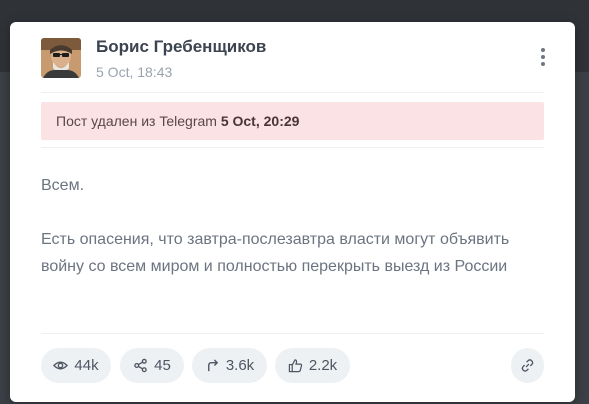 The height and width of the screenshot is (404, 589). I want to click on views-counter: 44k, so click(76, 365).